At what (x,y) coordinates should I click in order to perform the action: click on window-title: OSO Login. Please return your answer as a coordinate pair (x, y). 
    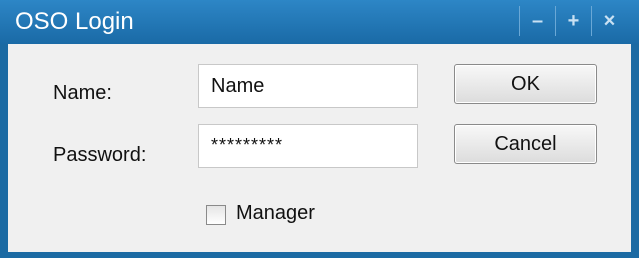
    Looking at the image, I should click on (74, 21).